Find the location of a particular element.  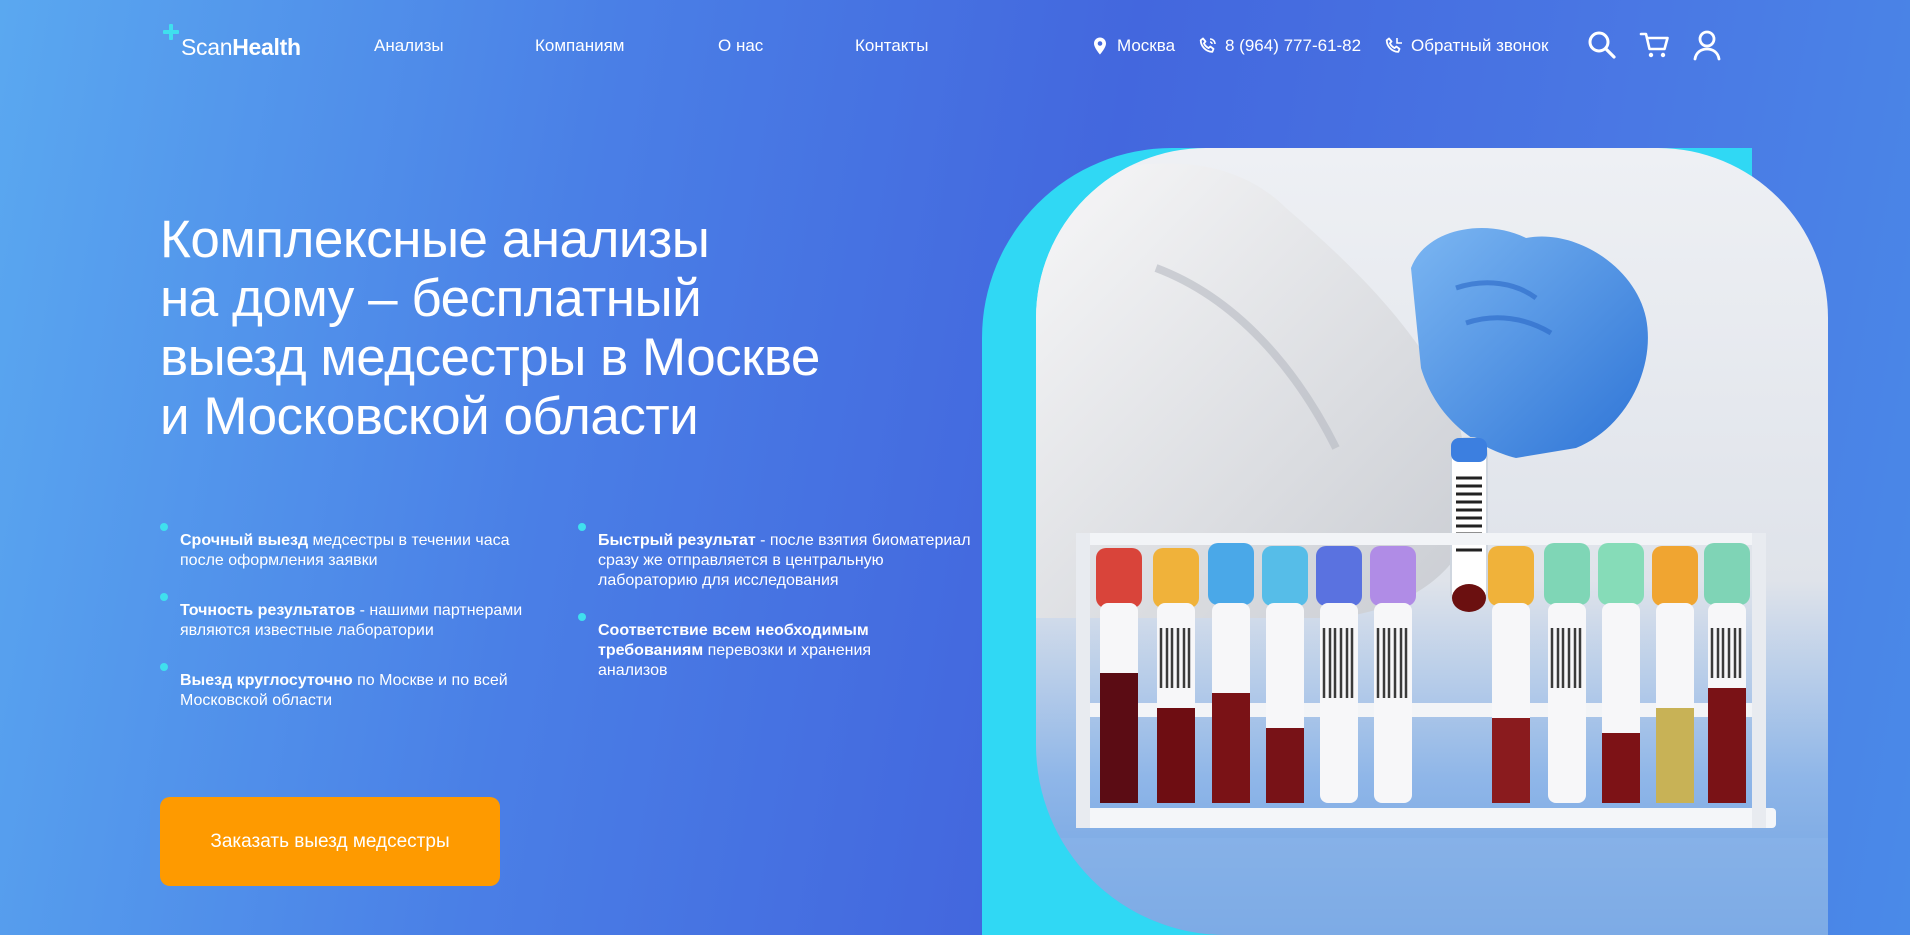

cart-icon is located at coordinates (1655, 45).